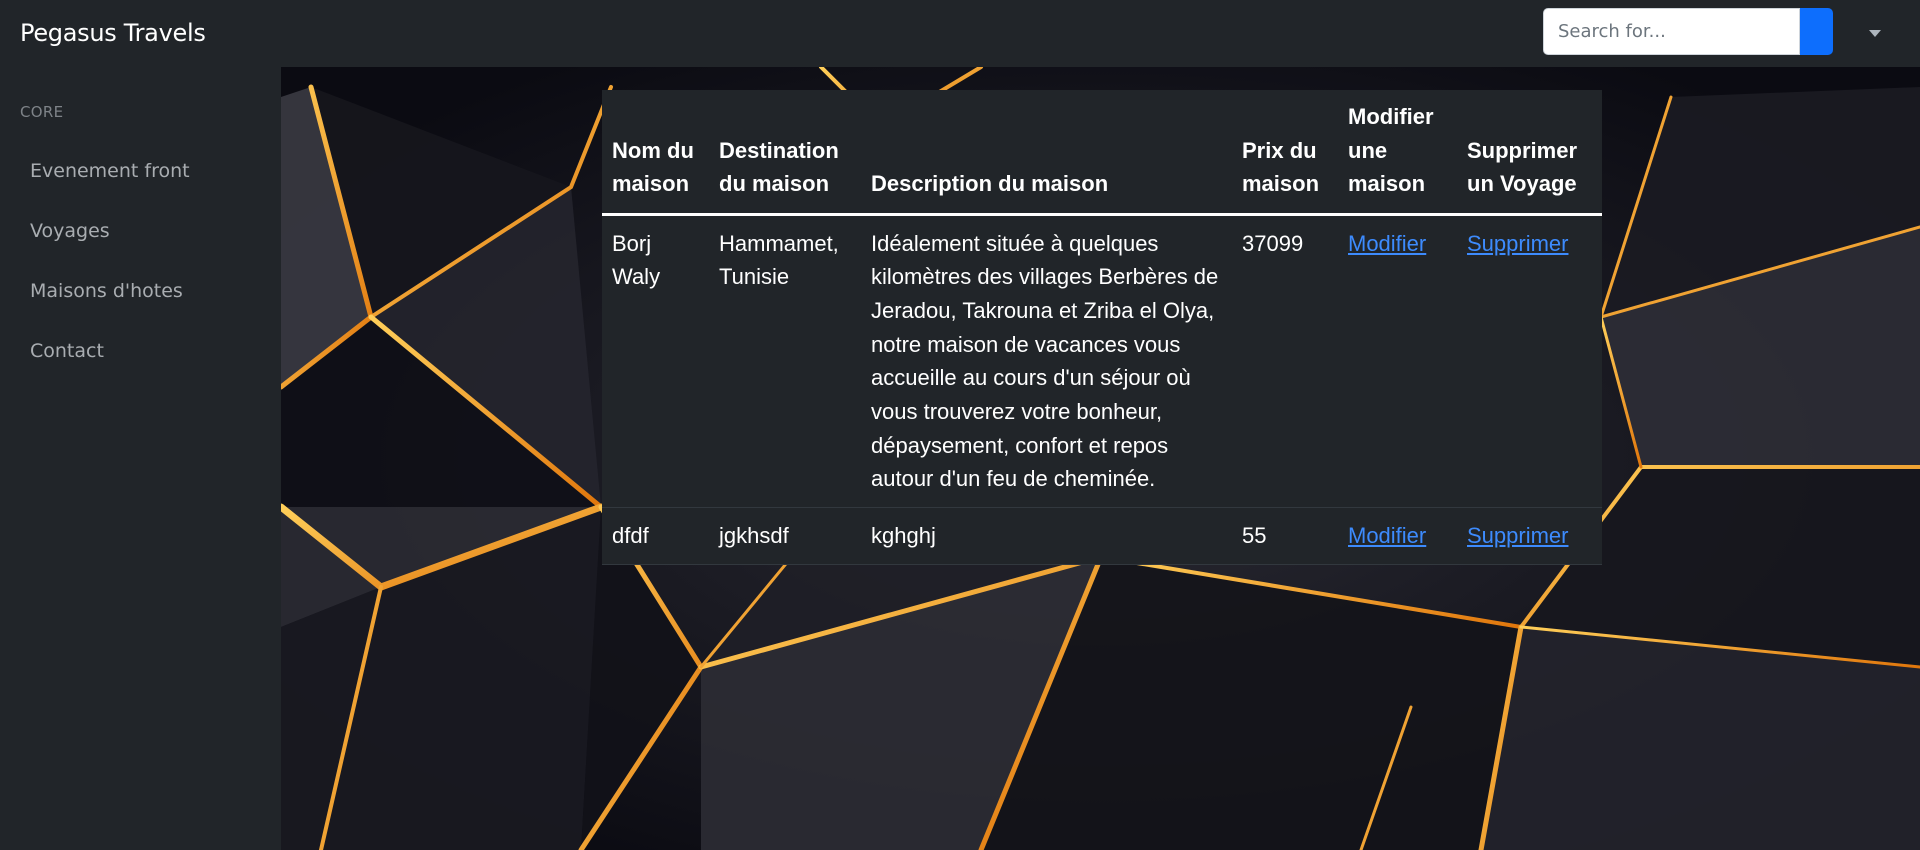  Describe the element at coordinates (1046, 153) in the screenshot. I see `header-description: Description du maison` at that location.